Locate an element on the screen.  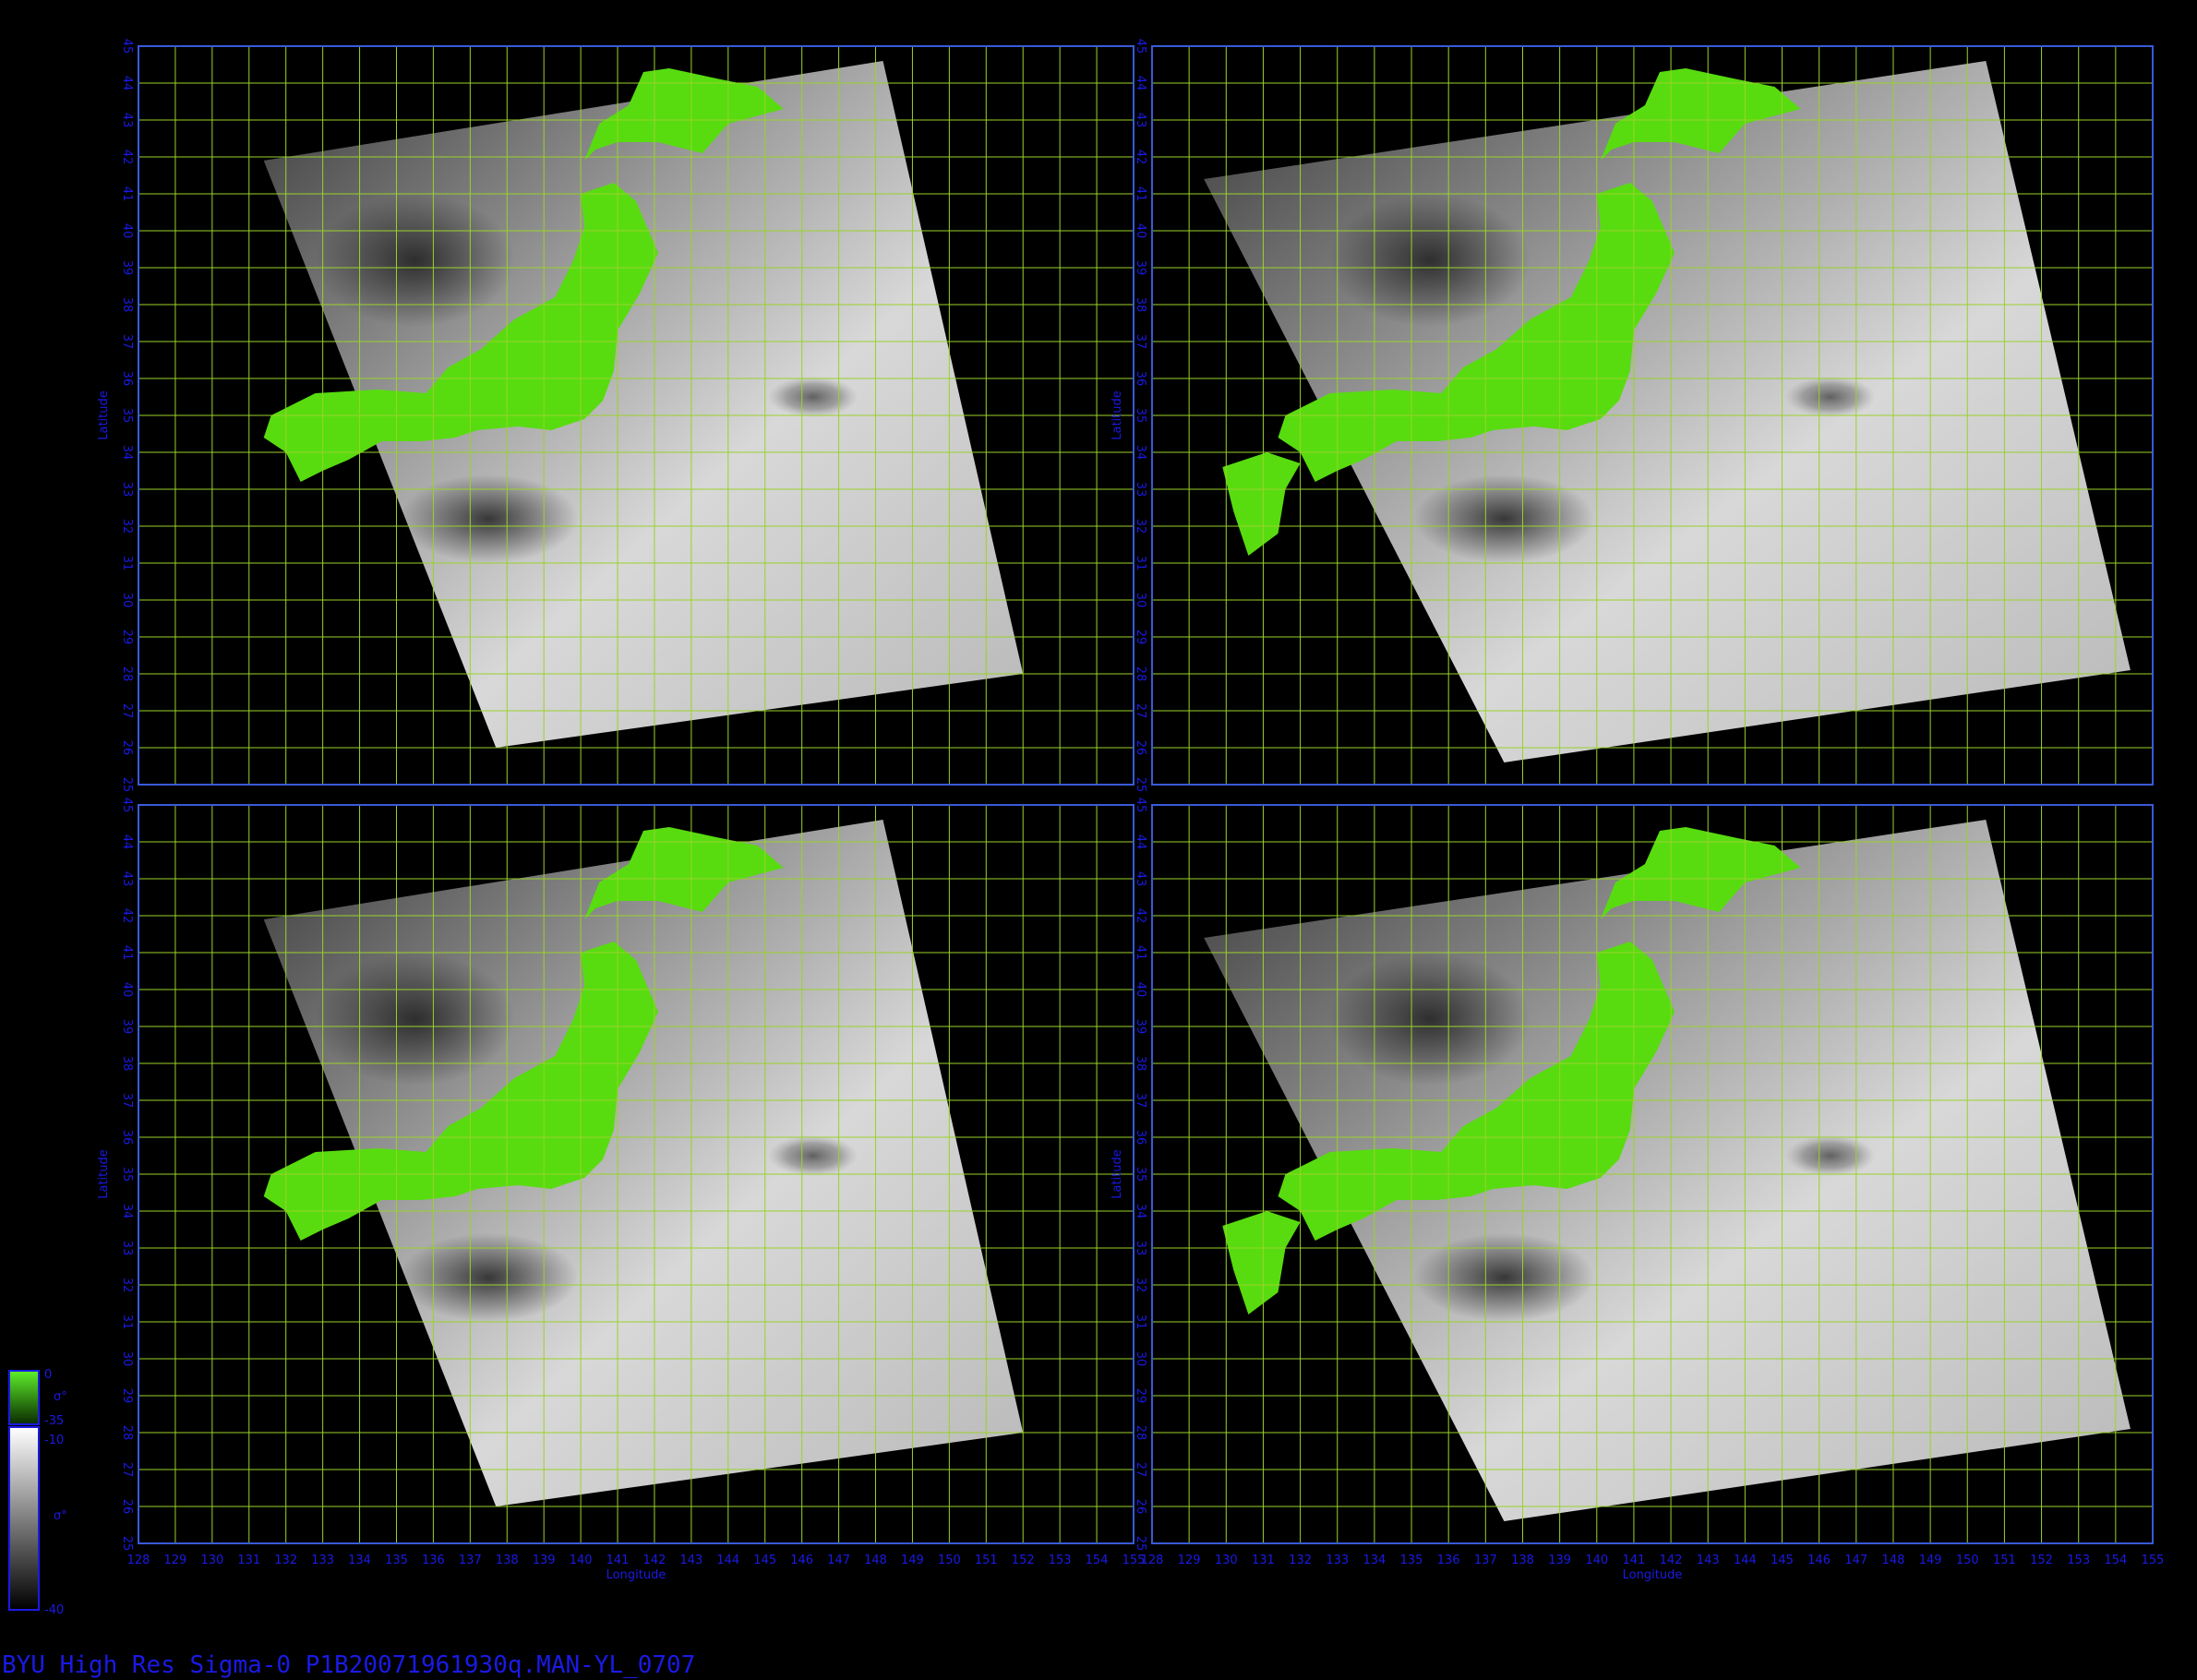
colorbar-legend: 0 σ° -35 -10 σ° -40 is located at coordinates (37, 1492).